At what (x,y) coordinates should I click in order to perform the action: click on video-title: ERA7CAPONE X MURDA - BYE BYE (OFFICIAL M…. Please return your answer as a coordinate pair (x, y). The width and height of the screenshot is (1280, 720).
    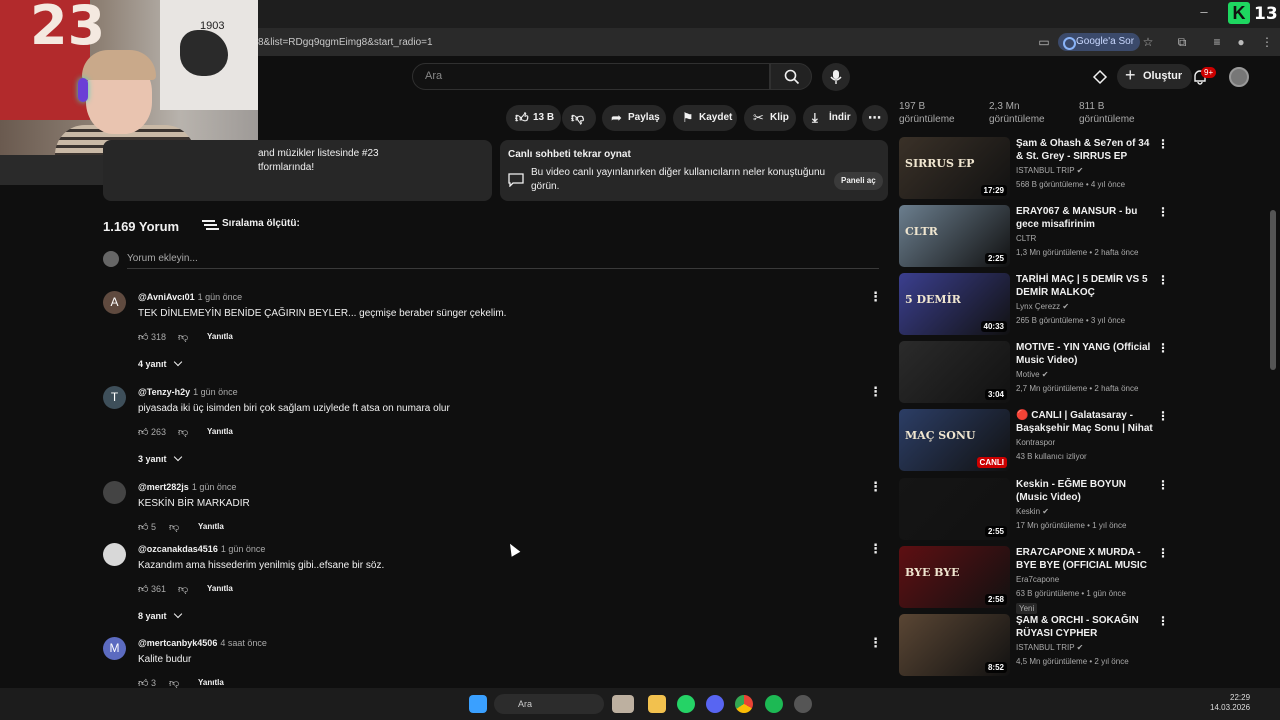
    Looking at the image, I should click on (1085, 559).